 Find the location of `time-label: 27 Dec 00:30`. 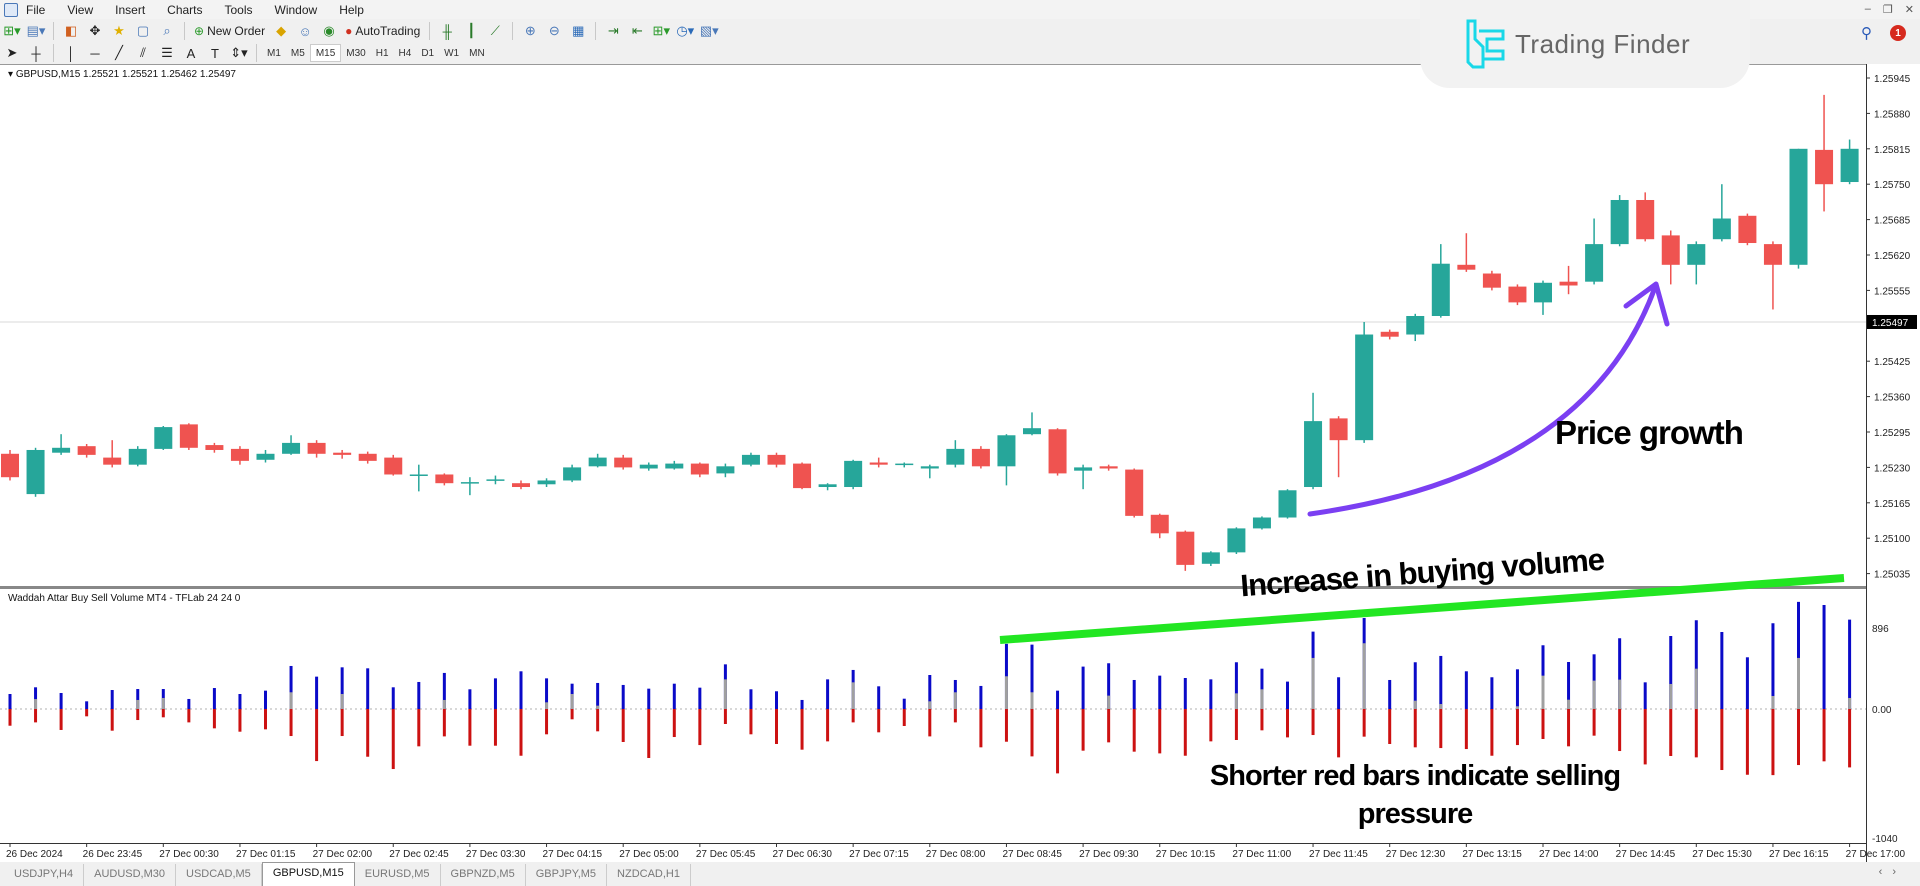

time-label: 27 Dec 00:30 is located at coordinates (189, 854).